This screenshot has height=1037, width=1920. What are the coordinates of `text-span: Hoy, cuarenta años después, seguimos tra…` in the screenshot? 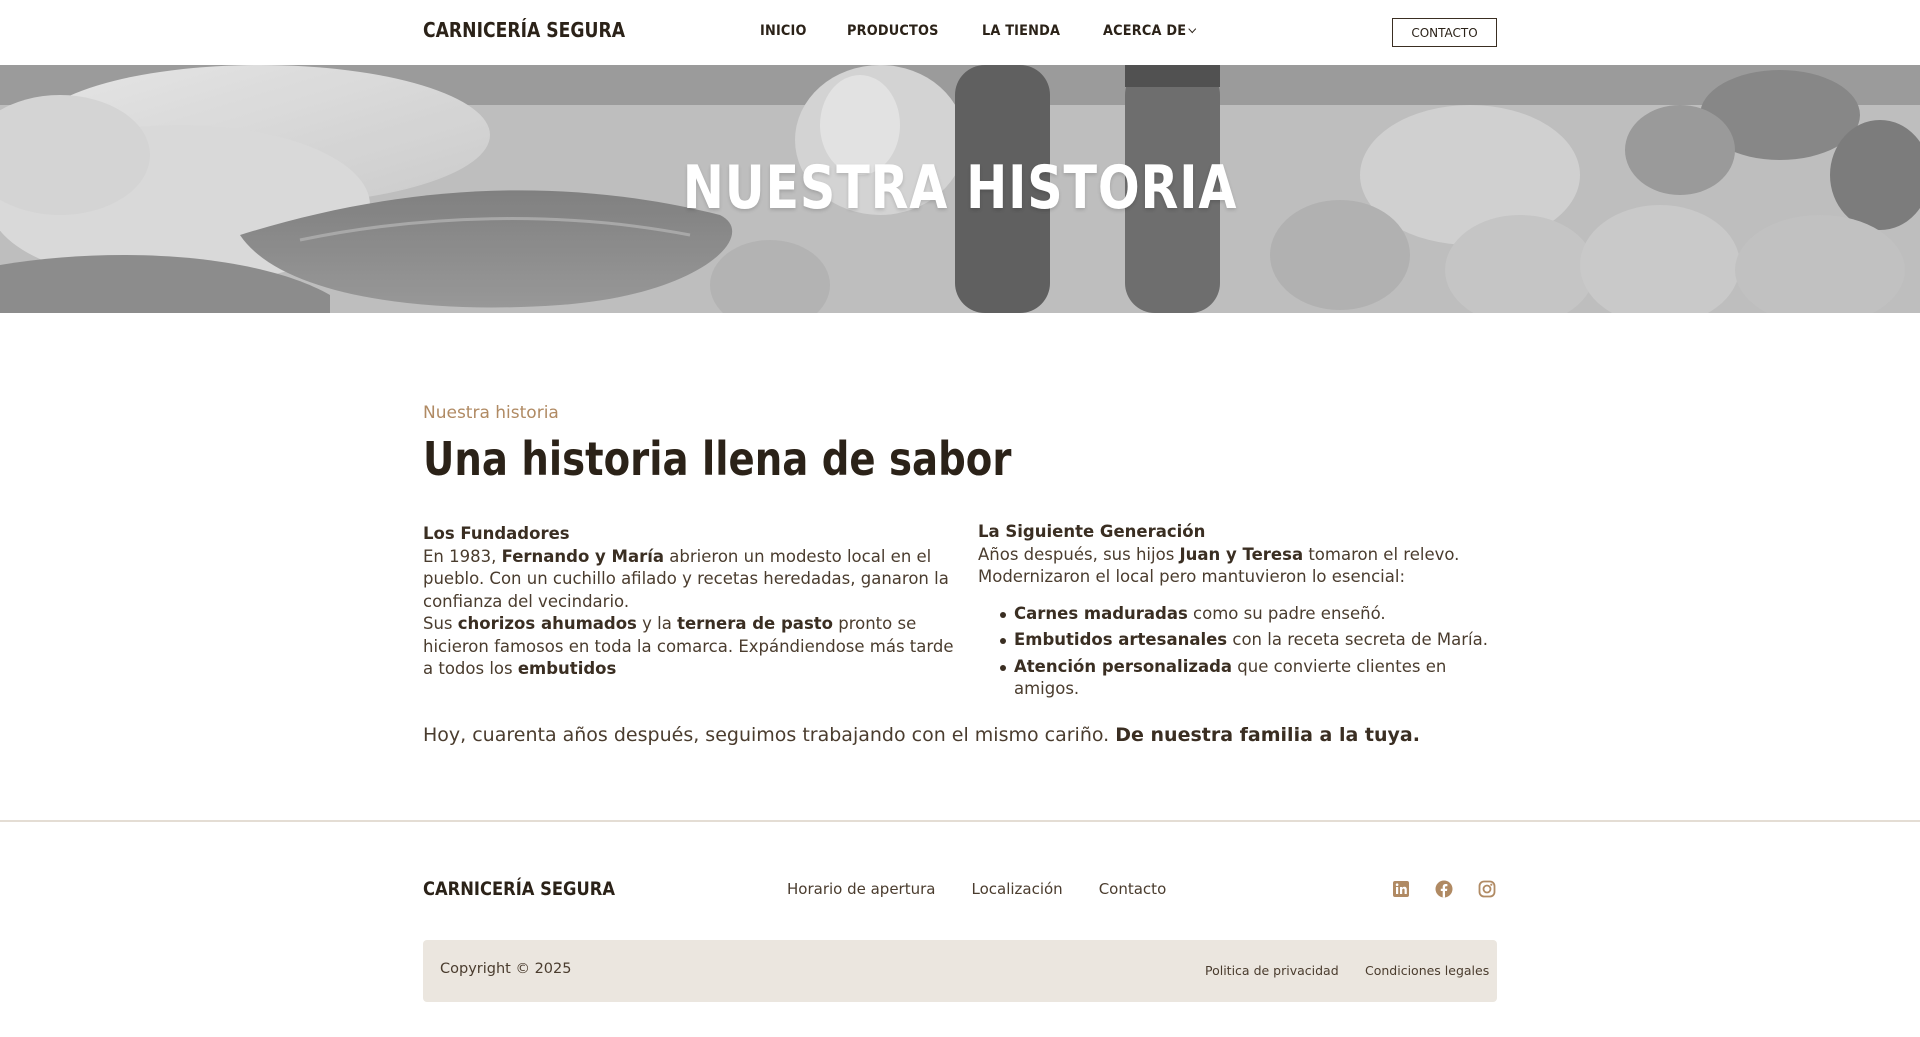 It's located at (769, 735).